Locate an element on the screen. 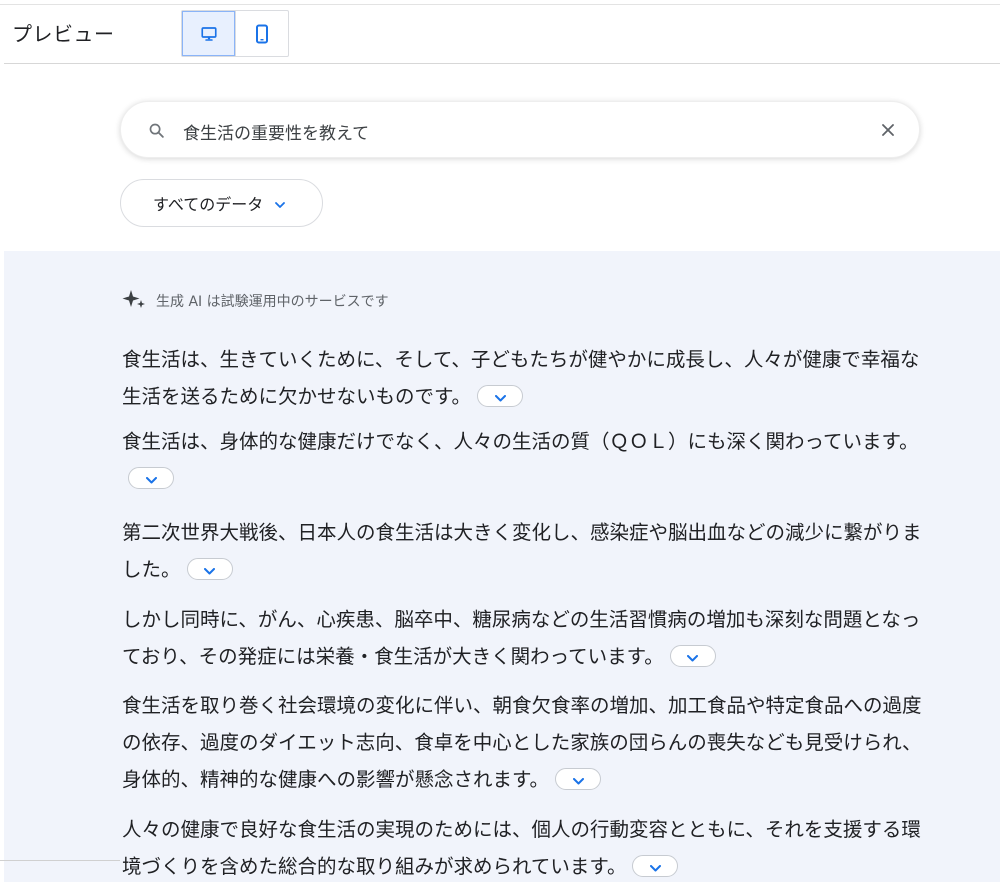 The image size is (1000, 882). preview-header: プレビュー is located at coordinates (500, 32).